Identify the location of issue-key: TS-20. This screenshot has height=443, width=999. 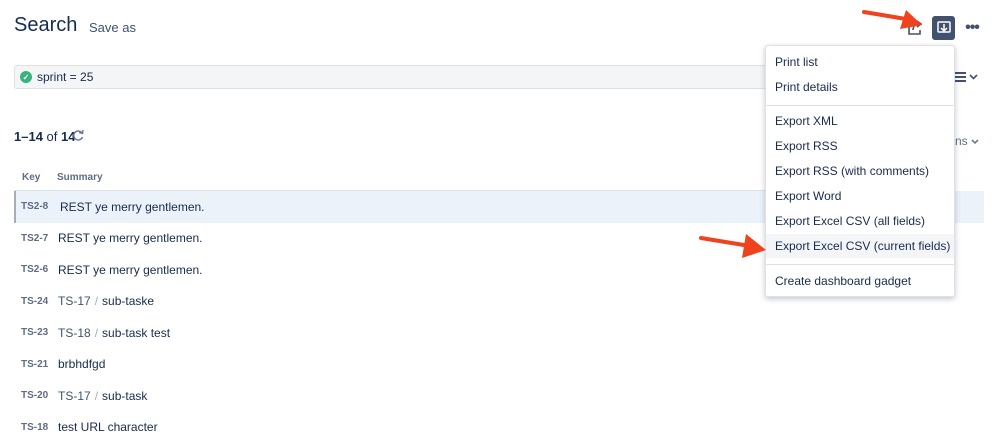
(35, 395).